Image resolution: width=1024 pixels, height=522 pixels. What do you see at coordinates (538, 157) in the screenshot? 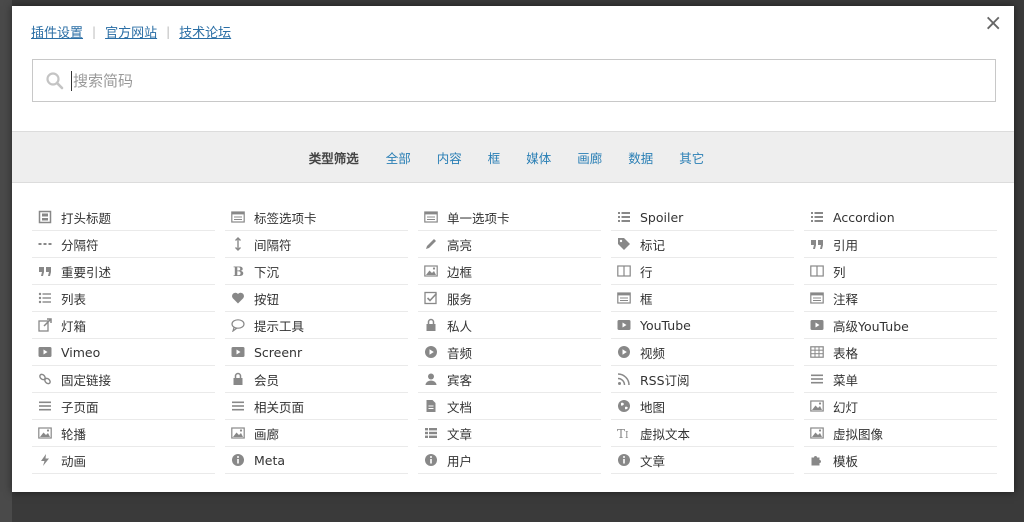
I see `filter-media: 媒体` at bounding box center [538, 157].